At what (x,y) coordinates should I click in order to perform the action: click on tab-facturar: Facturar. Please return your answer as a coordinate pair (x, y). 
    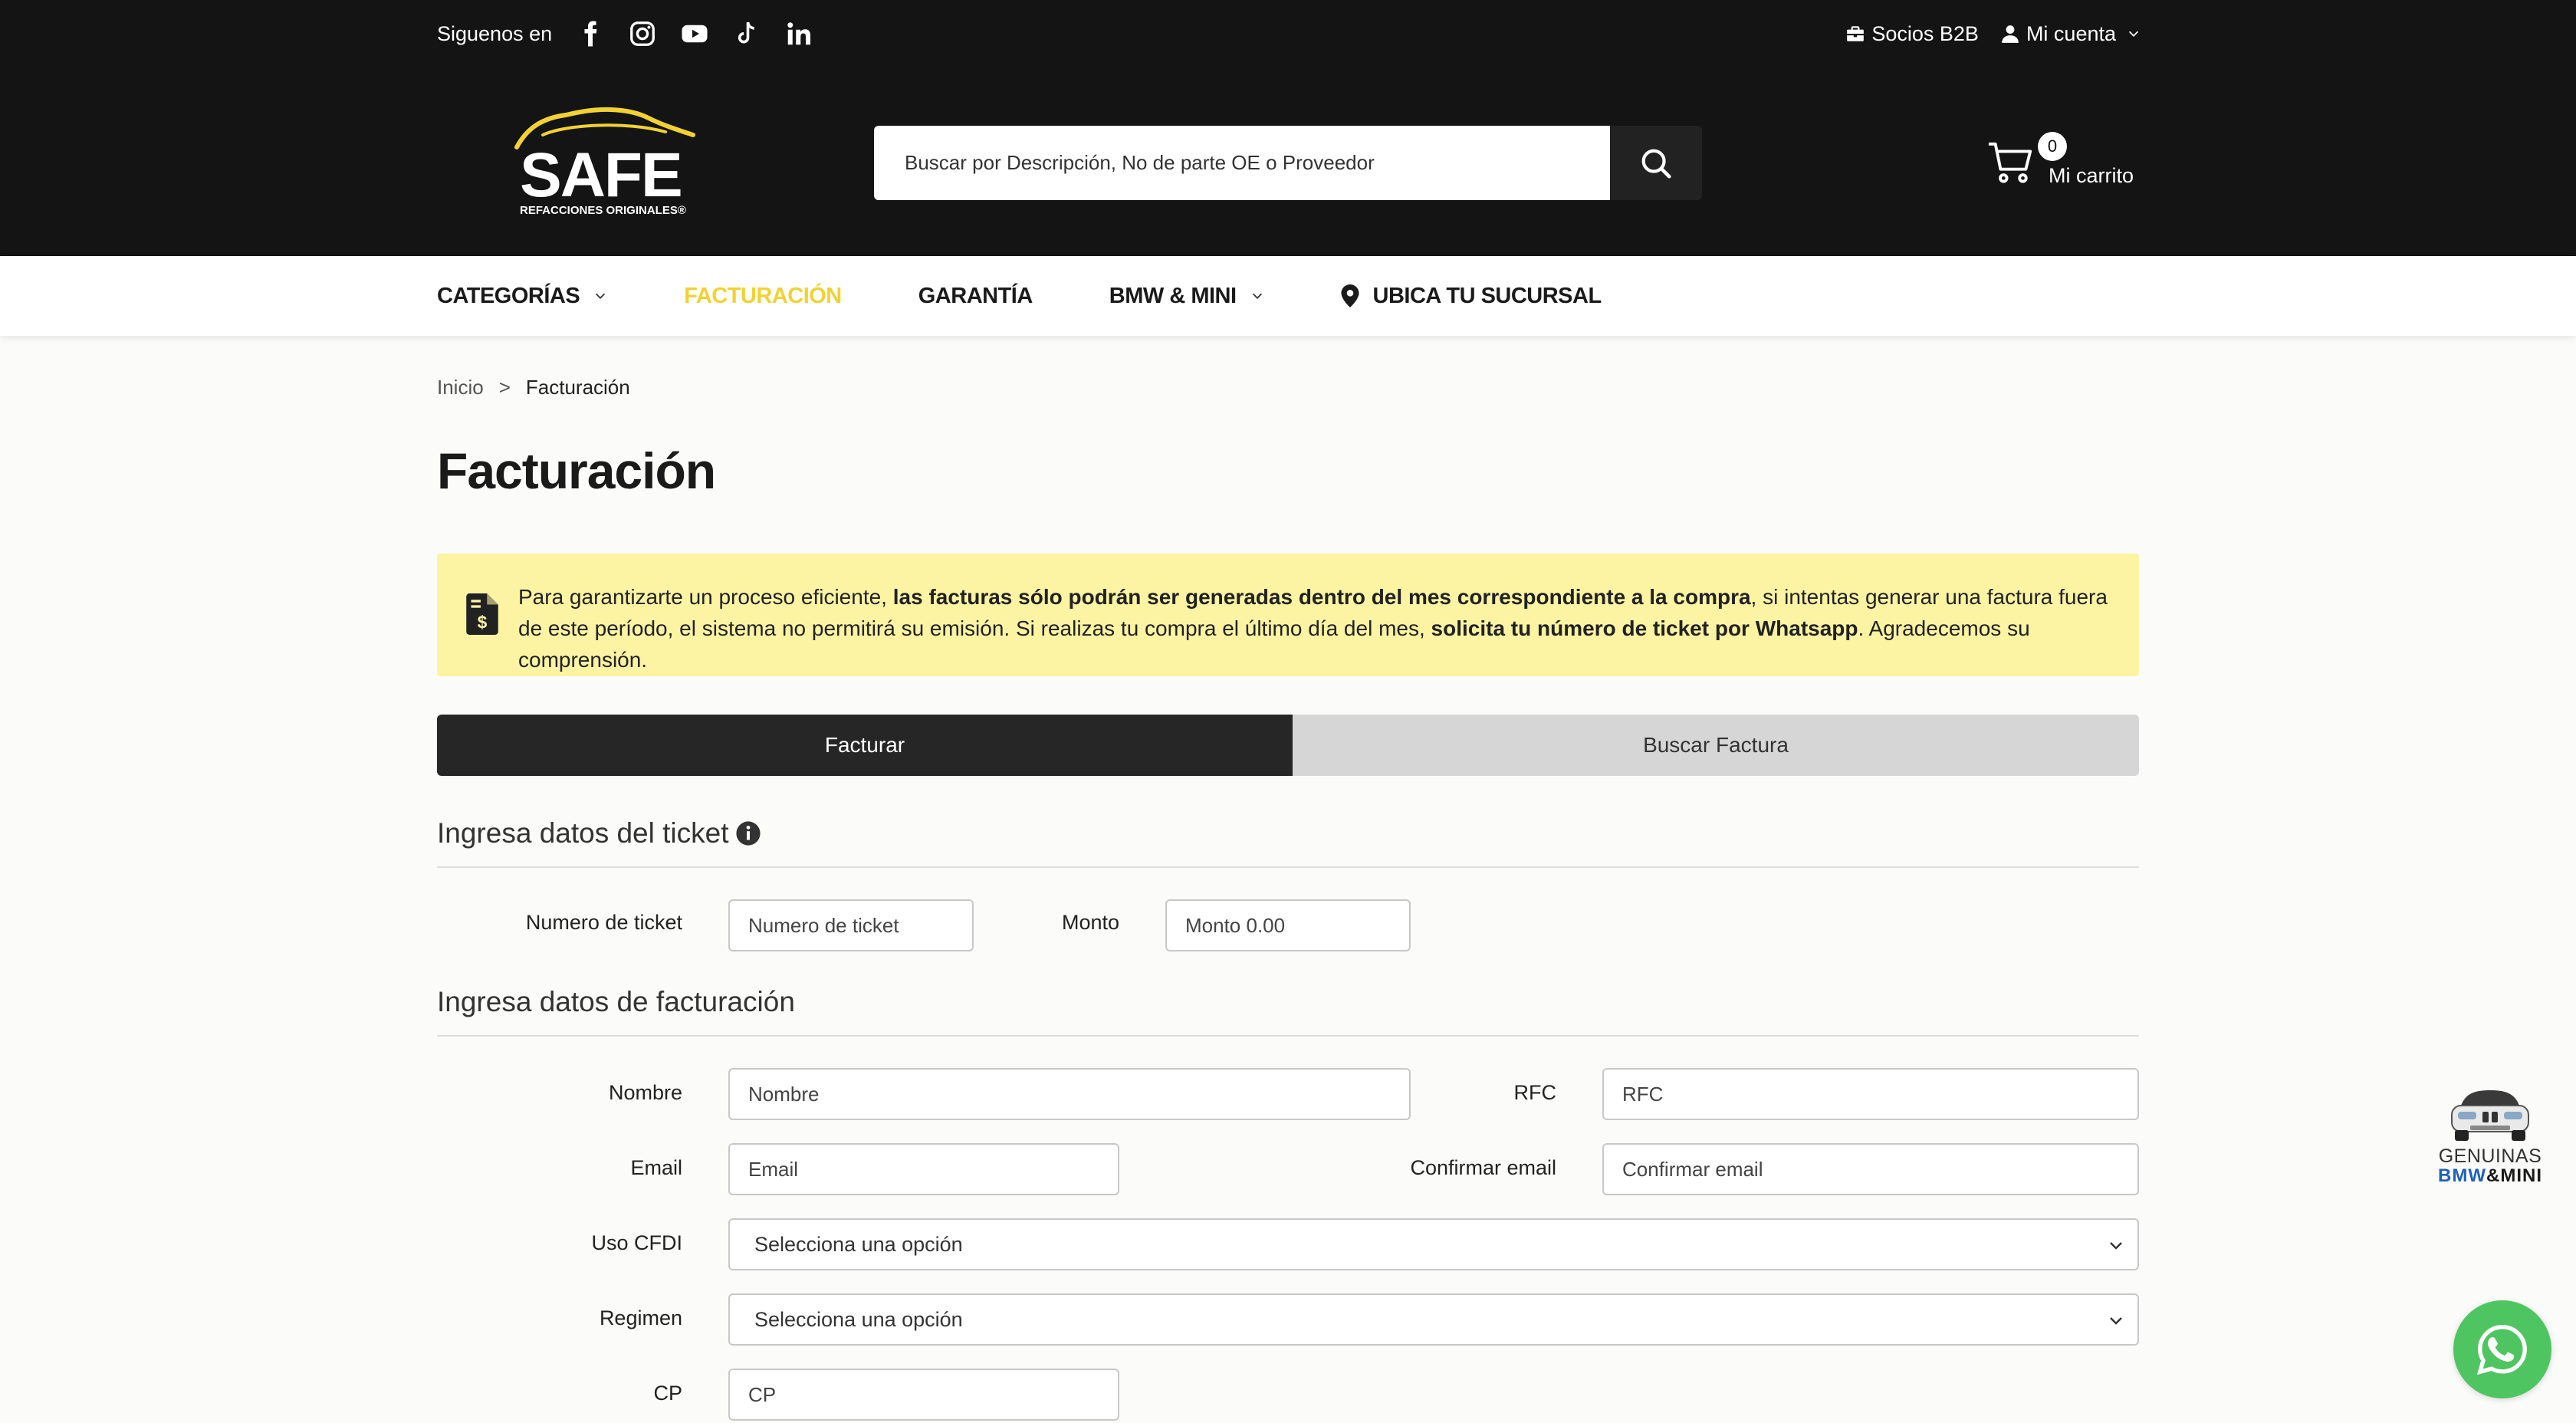
    Looking at the image, I should click on (865, 745).